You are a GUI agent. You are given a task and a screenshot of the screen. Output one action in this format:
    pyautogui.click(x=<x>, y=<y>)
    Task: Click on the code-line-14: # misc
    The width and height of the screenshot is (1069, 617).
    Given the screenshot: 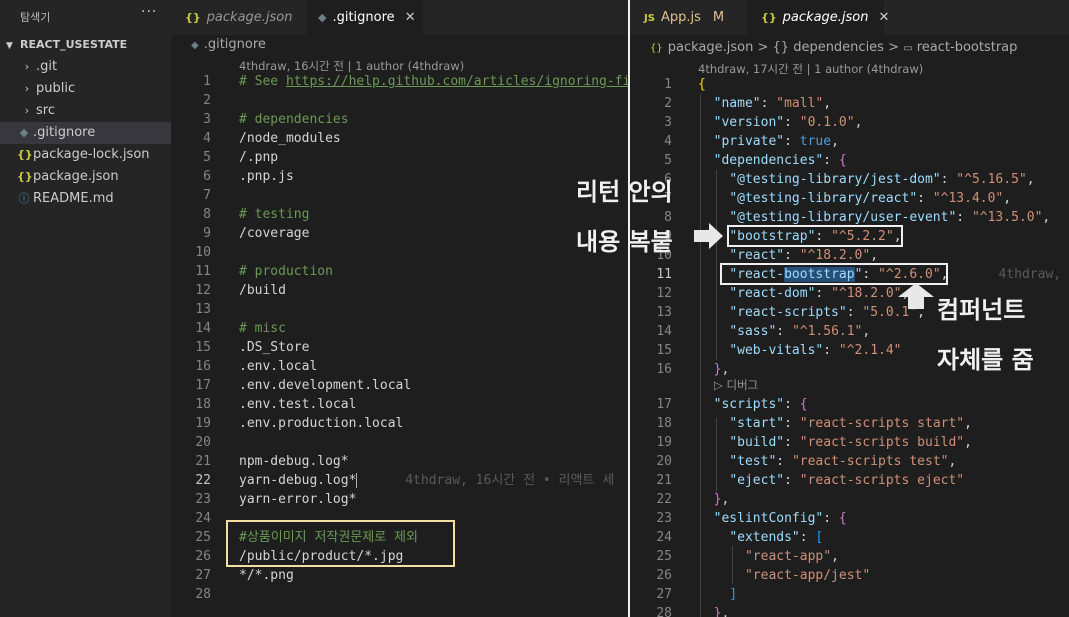 What is the action you would take?
    pyautogui.click(x=262, y=328)
    